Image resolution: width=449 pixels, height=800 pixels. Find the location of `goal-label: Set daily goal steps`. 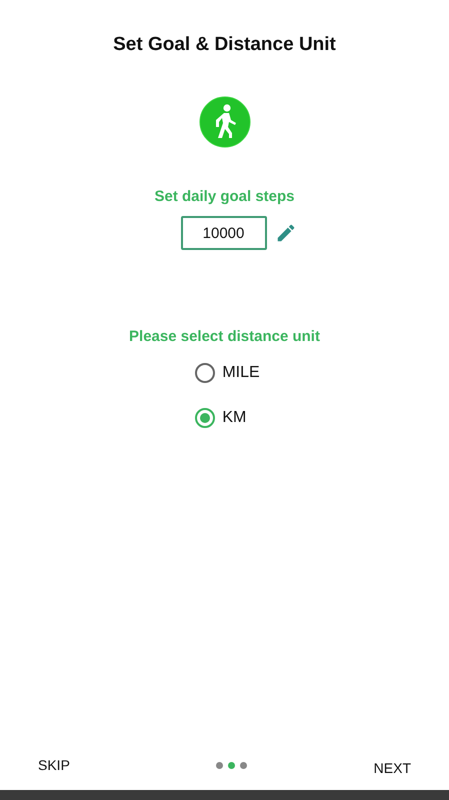

goal-label: Set daily goal steps is located at coordinates (224, 196).